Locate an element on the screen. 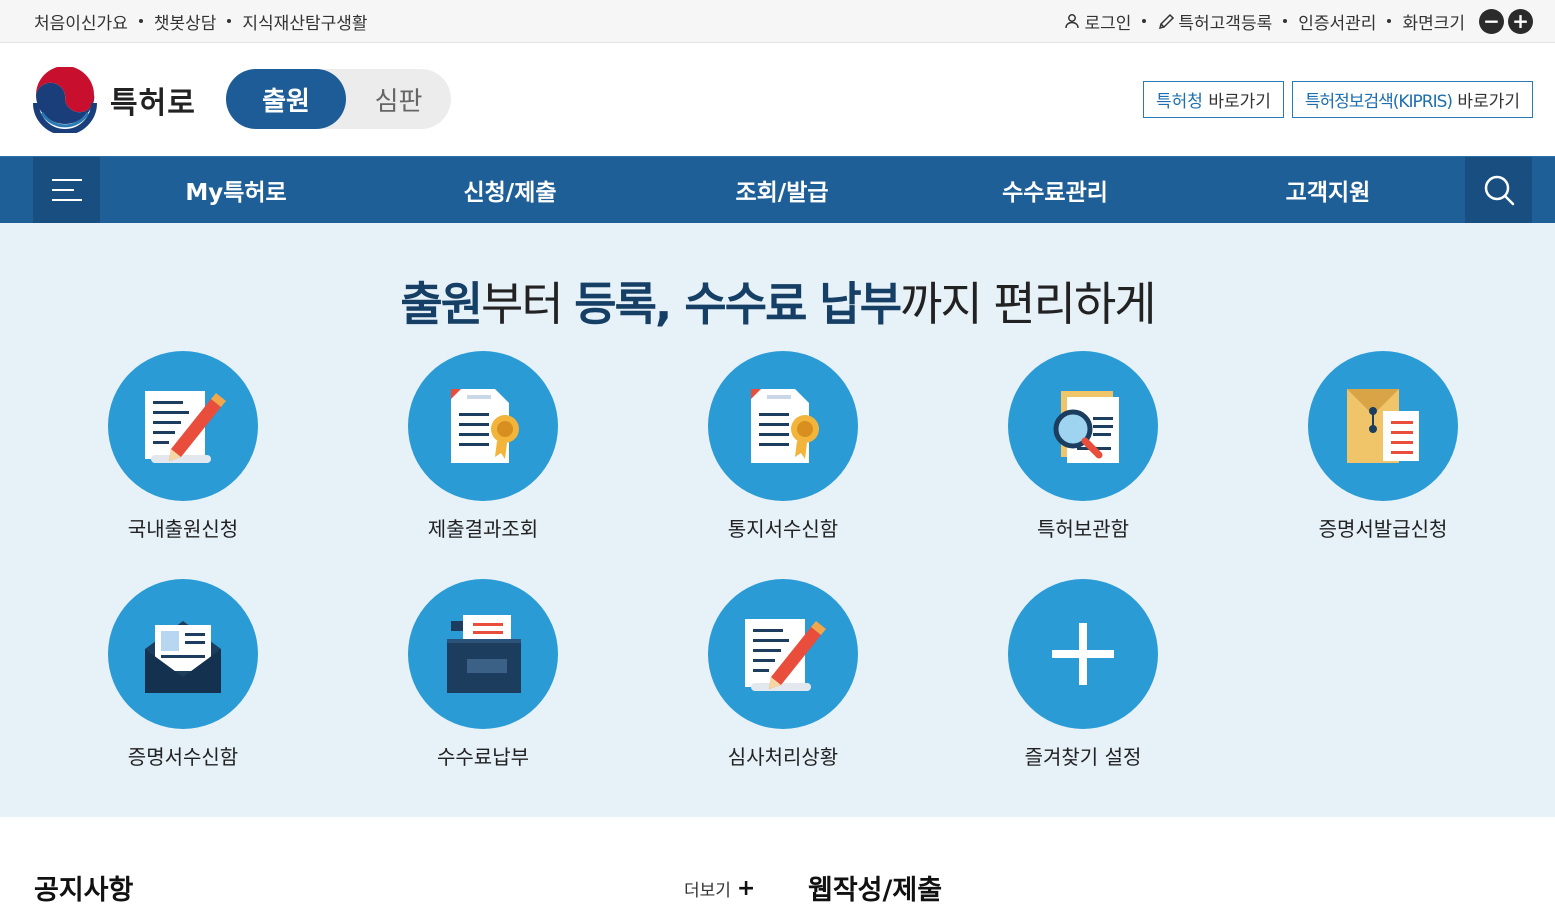 This screenshot has height=913, width=1555. zoom-label: 화면크기 is located at coordinates (1433, 23).